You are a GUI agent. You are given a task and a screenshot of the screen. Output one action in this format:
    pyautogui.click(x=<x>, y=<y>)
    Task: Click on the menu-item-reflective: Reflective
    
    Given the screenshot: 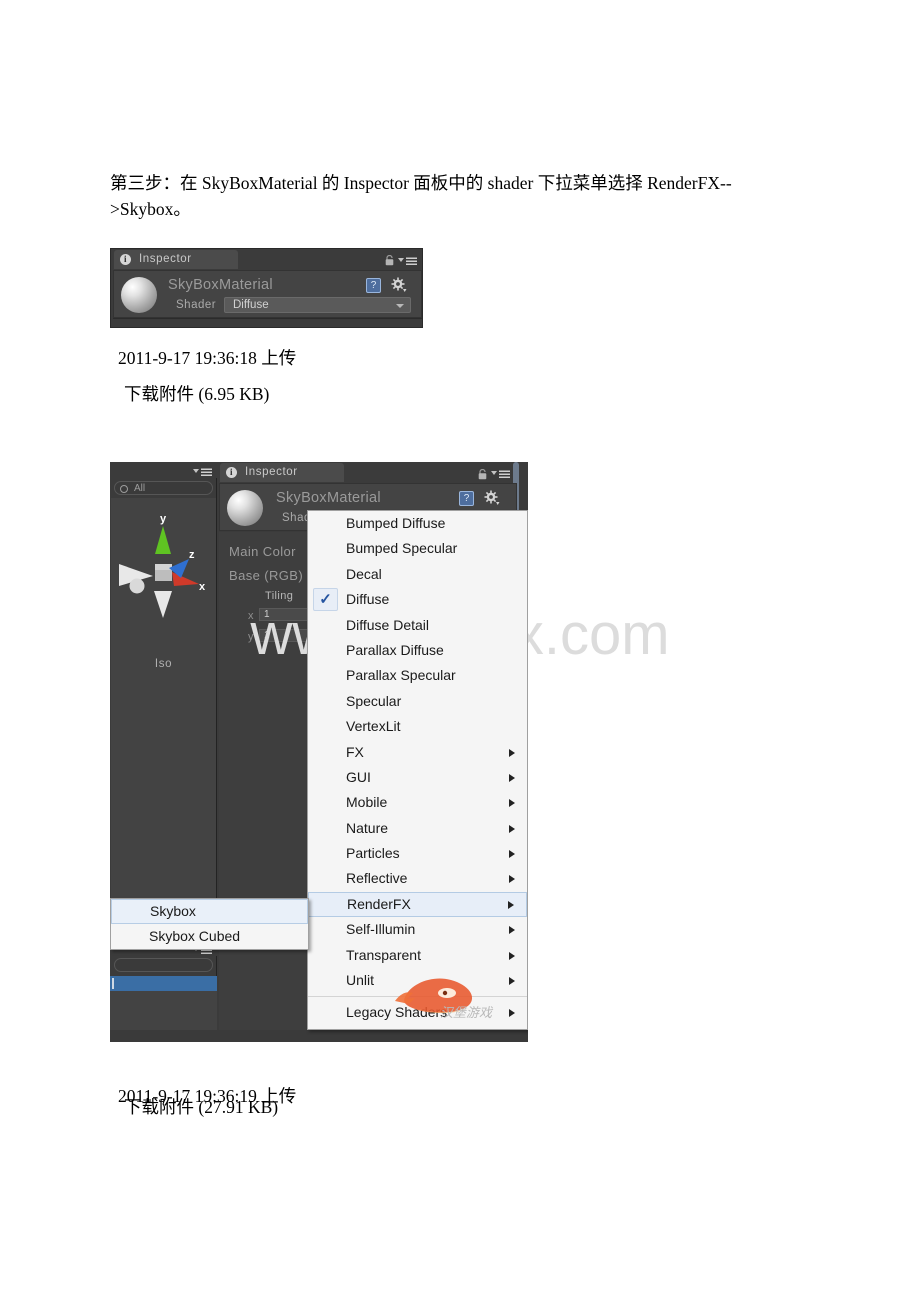 What is the action you would take?
    pyautogui.click(x=417, y=878)
    